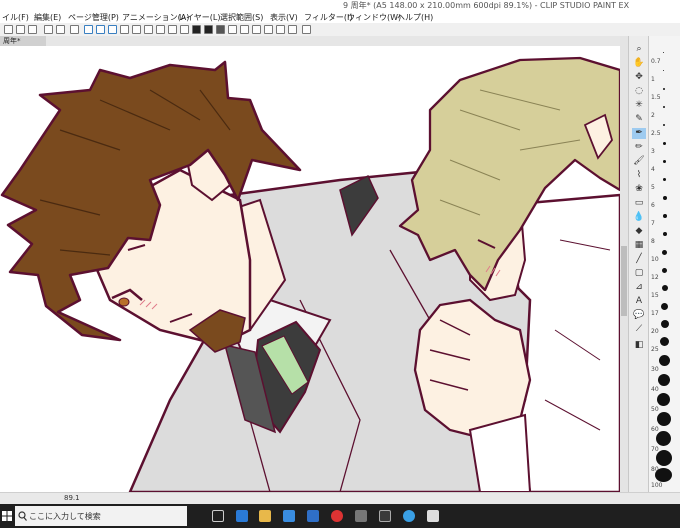  Describe the element at coordinates (184, 29) in the screenshot. I see `layer-icon` at that location.